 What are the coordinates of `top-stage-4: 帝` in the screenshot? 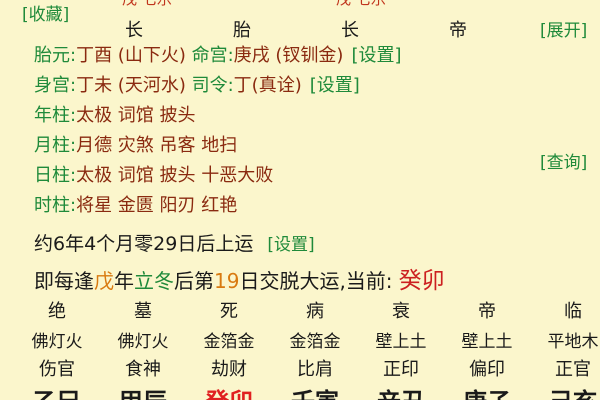 It's located at (458, 30).